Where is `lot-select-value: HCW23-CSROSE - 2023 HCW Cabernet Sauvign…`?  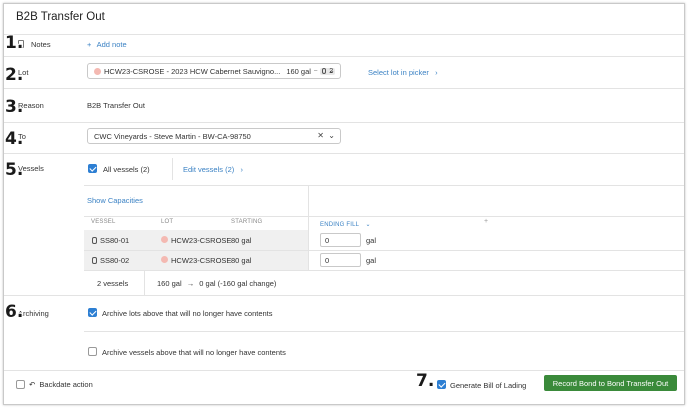
lot-select-value: HCW23-CSROSE - 2023 HCW Cabernet Sauvign… is located at coordinates (192, 71).